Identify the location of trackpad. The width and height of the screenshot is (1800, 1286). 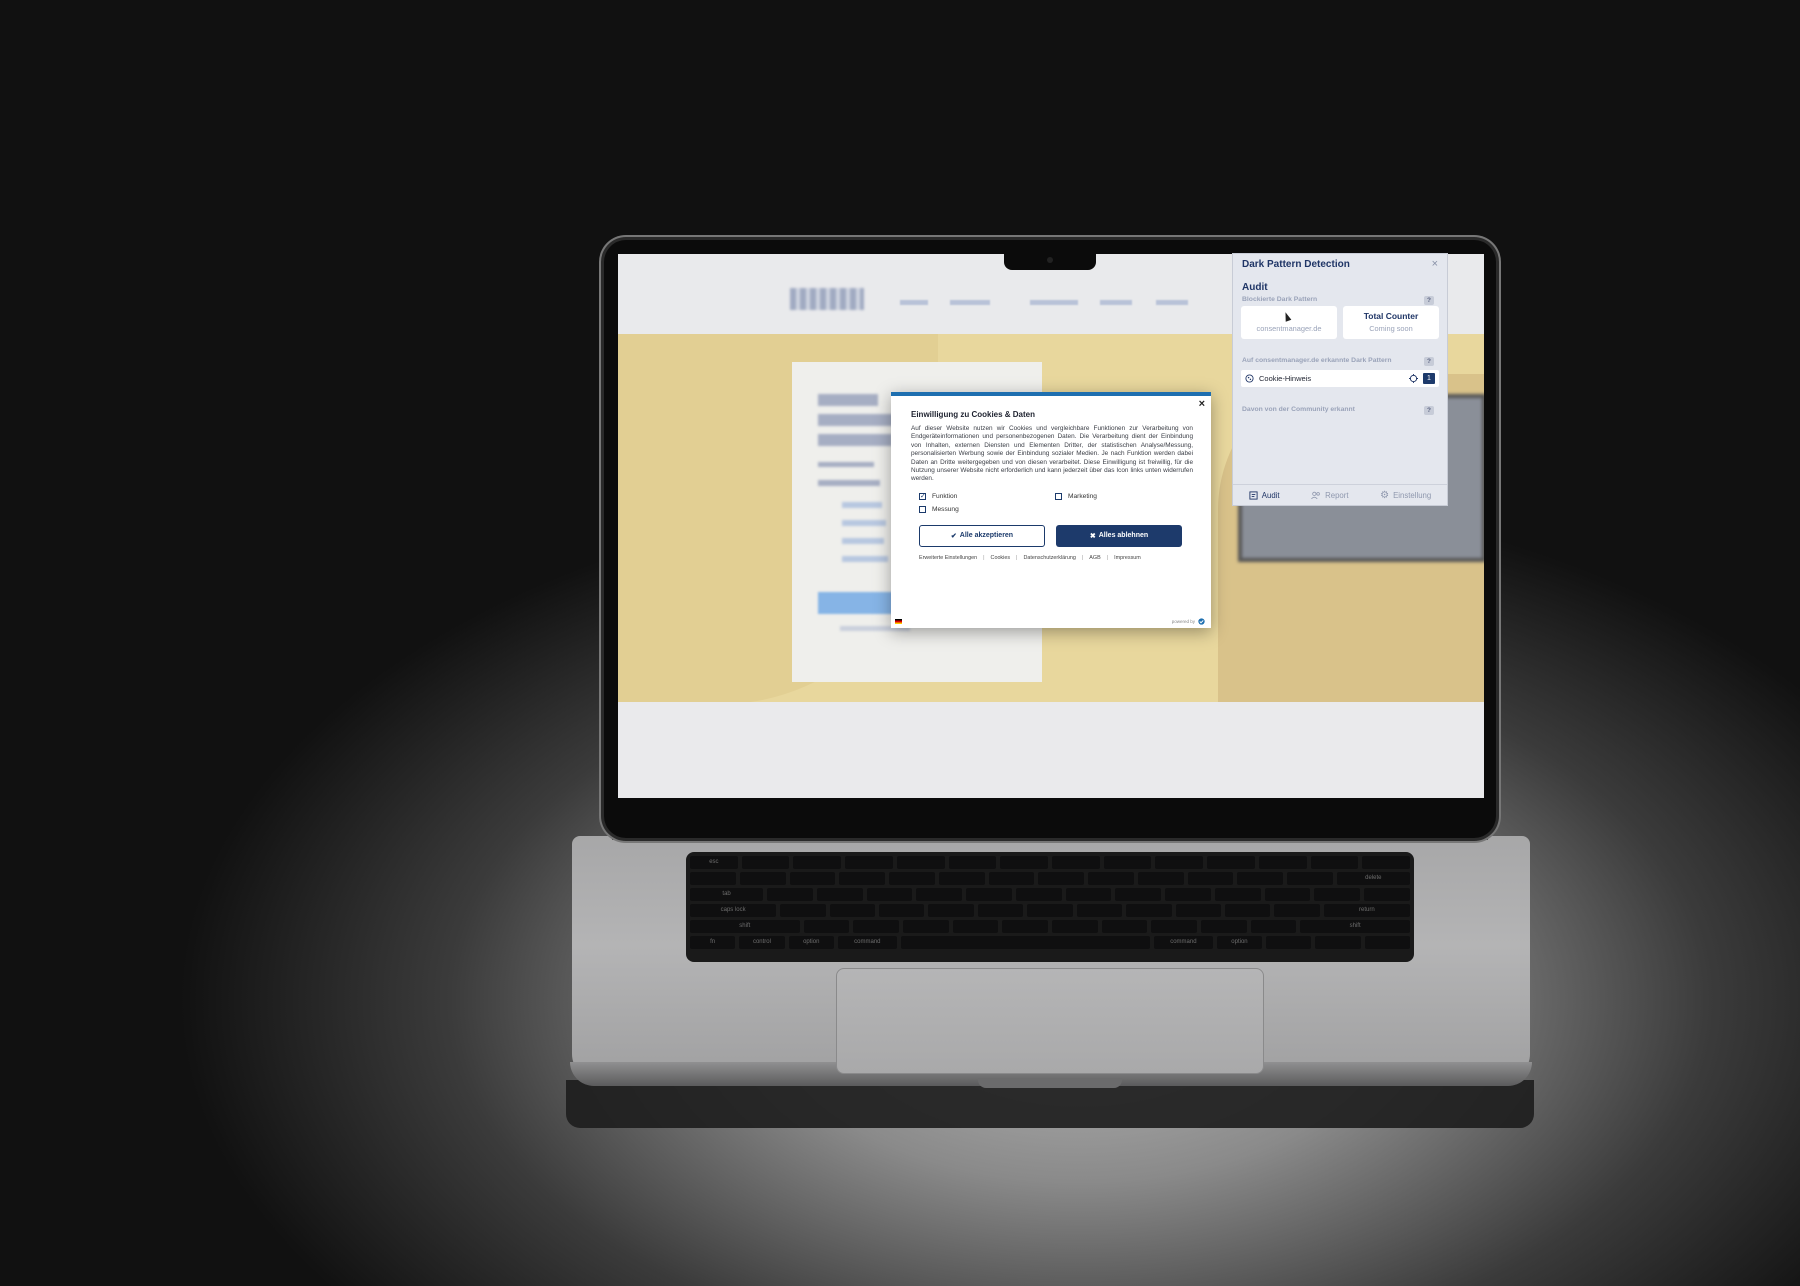
(1050, 1021).